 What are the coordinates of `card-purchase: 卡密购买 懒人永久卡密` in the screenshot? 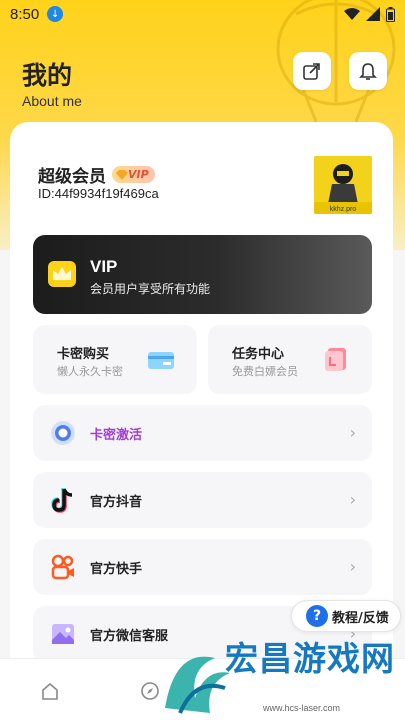 It's located at (115, 359).